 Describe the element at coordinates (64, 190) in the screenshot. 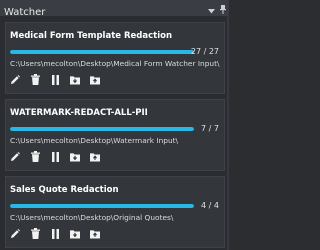

I see `watcher-name: Sales Quote Redaction` at that location.